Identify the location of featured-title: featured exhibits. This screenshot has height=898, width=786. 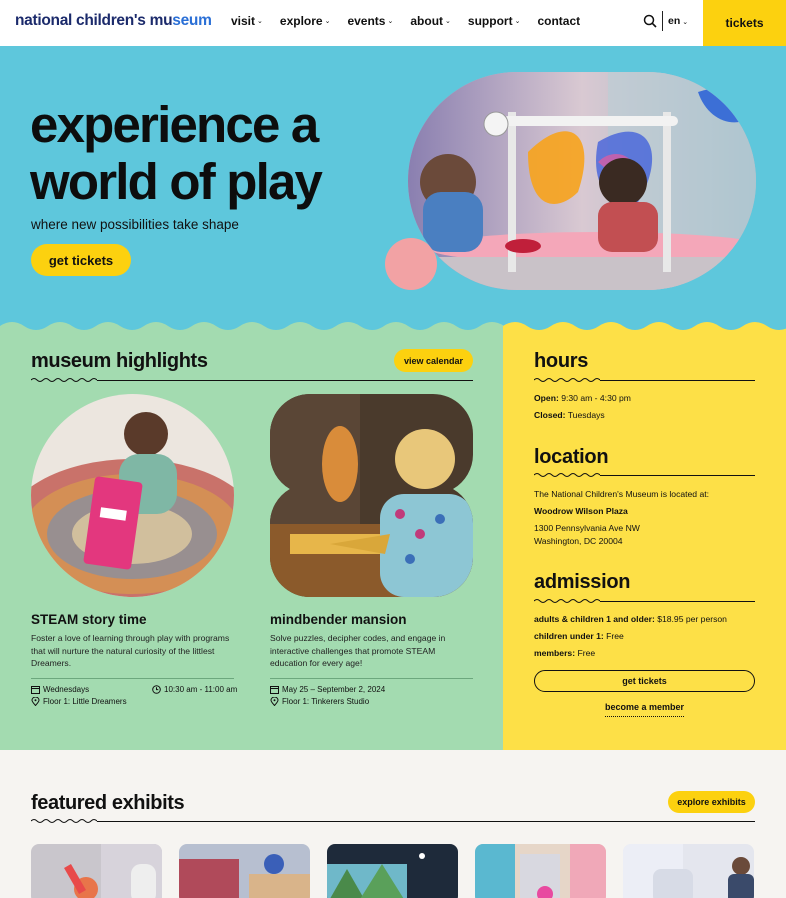
(108, 803).